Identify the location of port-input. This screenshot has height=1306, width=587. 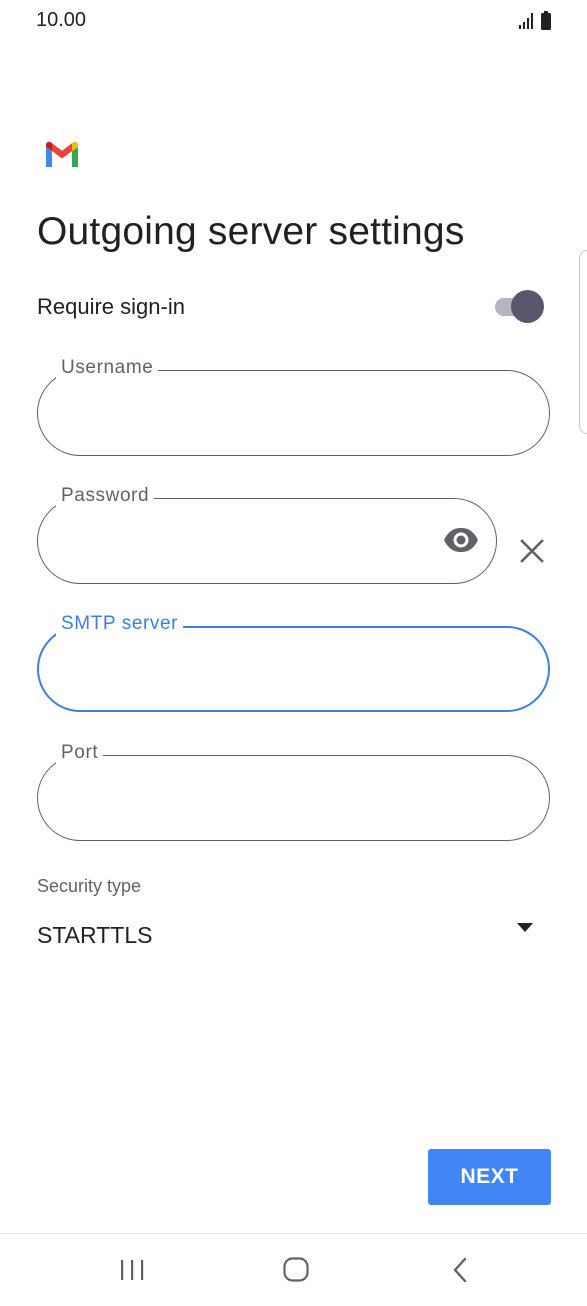
(263, 798).